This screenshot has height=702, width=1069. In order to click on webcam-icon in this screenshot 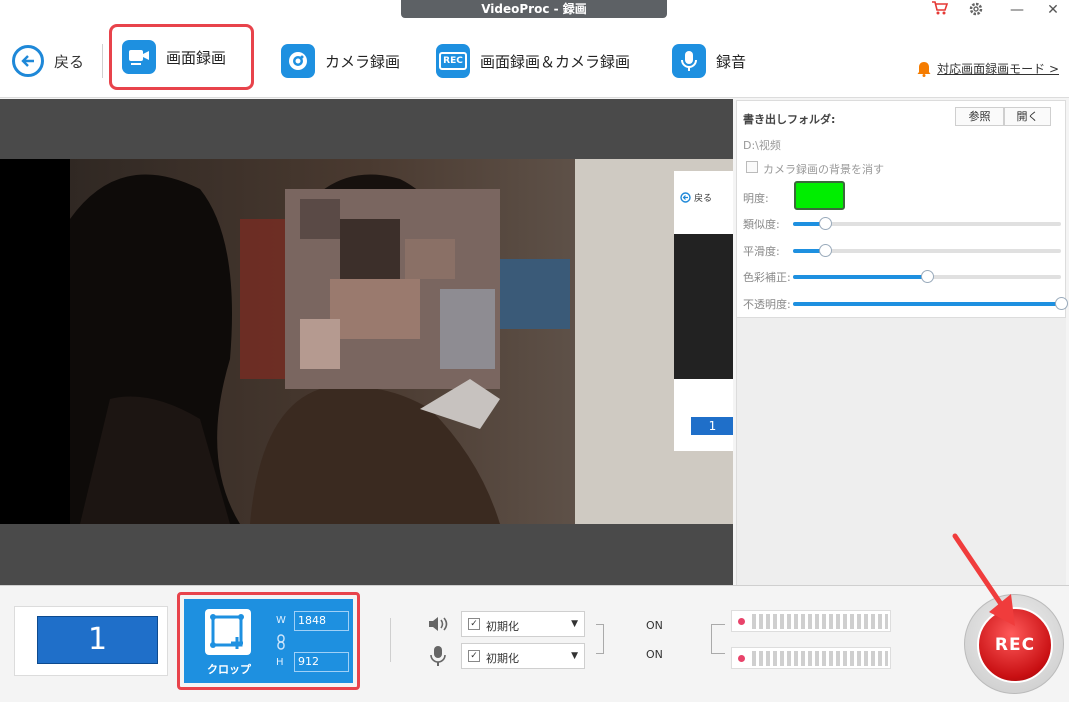, I will do `click(298, 61)`.